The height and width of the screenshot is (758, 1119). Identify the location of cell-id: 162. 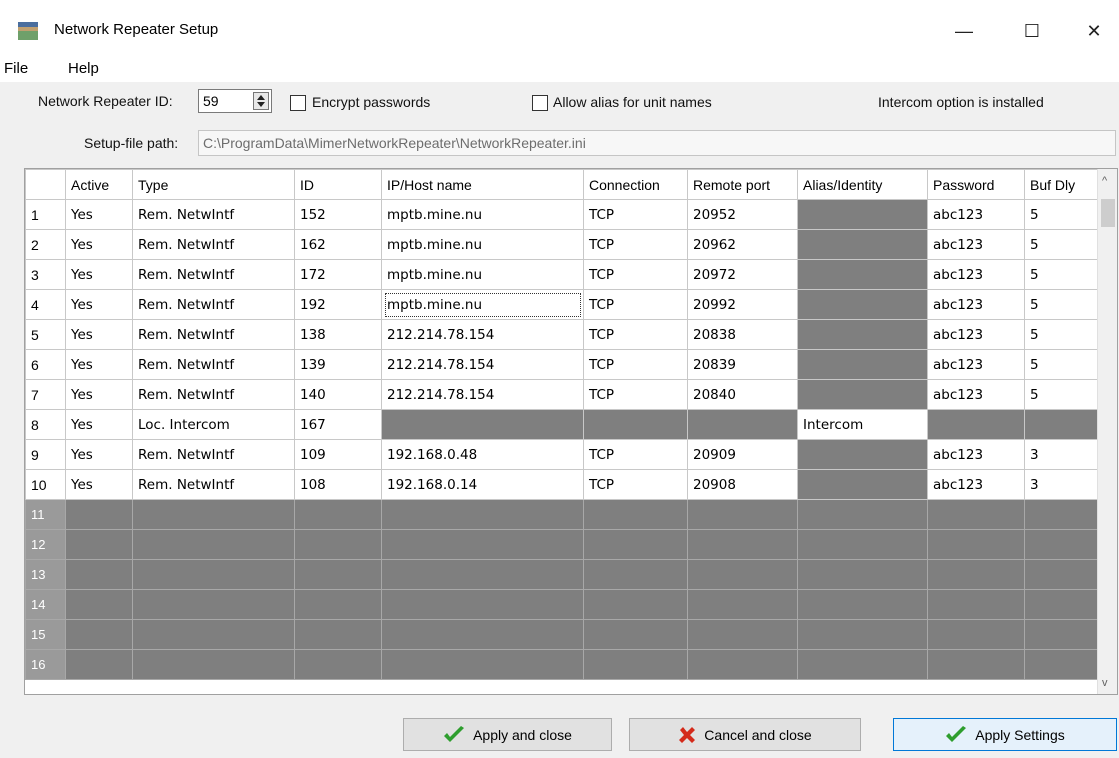
(338, 244).